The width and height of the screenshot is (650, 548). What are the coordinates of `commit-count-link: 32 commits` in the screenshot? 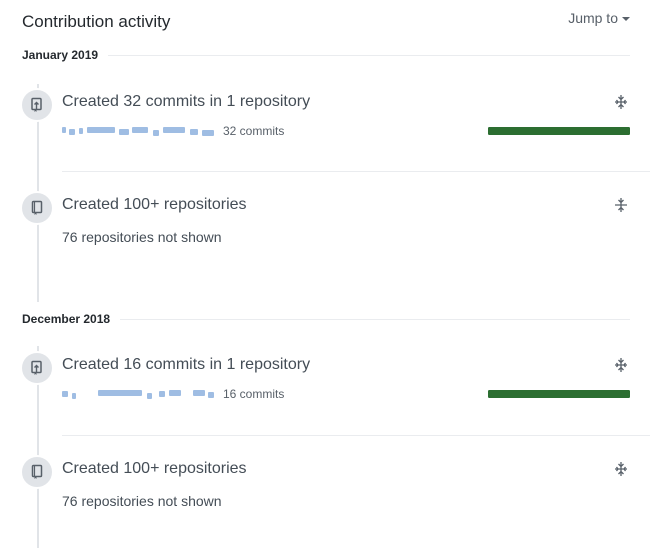 It's located at (253, 131).